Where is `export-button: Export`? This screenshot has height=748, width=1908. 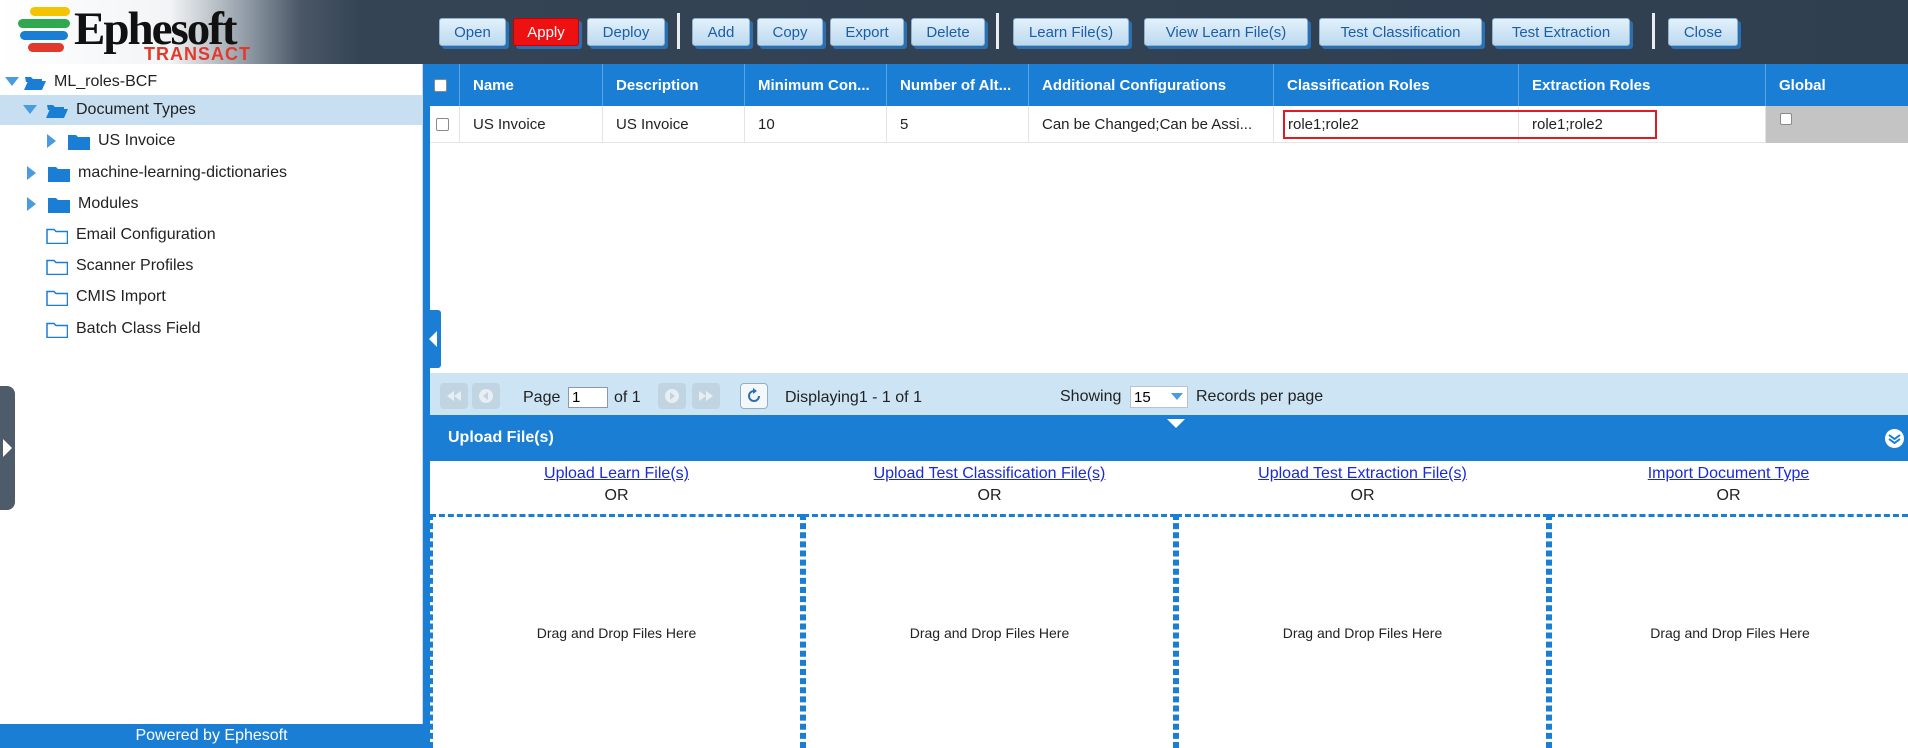
export-button: Export is located at coordinates (867, 32).